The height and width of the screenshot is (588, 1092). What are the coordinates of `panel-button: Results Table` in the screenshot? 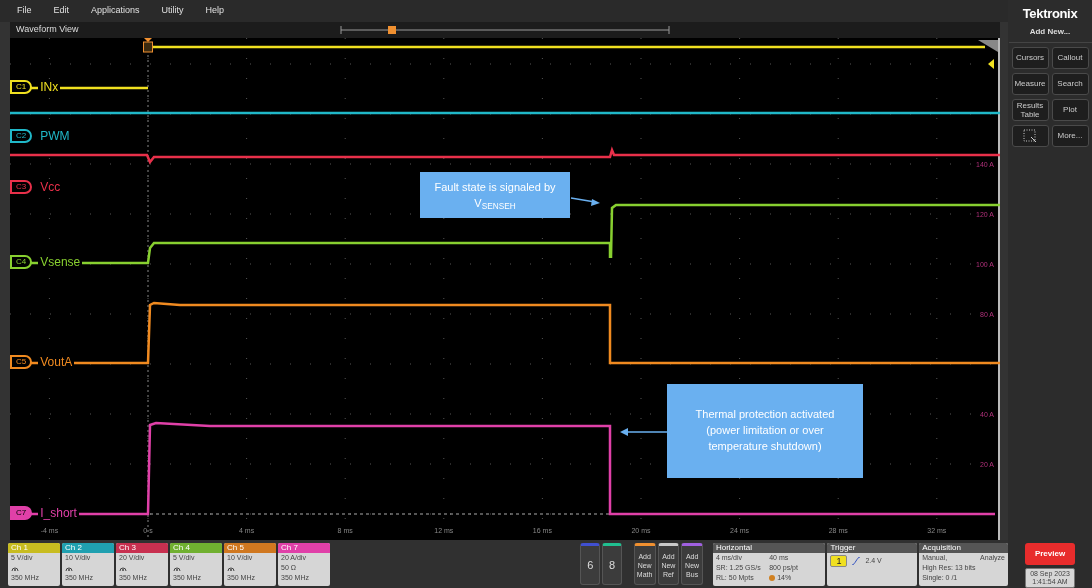 It's located at (1030, 109).